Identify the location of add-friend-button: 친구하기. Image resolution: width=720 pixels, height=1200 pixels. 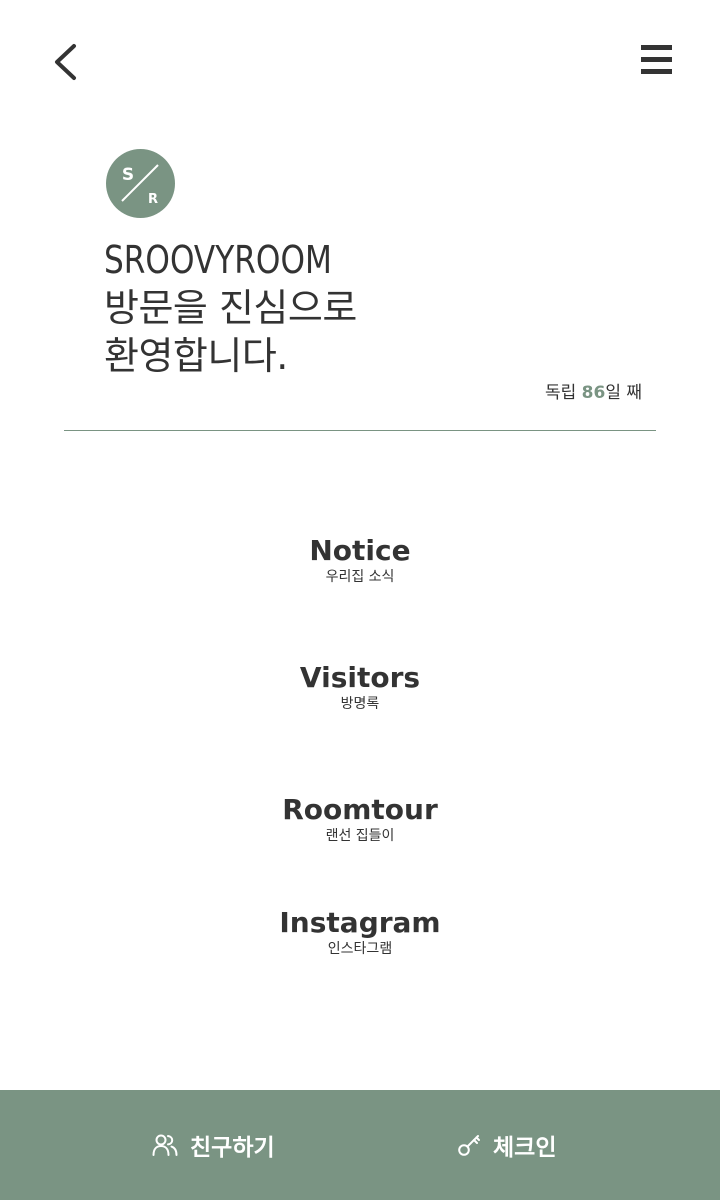
(213, 1145).